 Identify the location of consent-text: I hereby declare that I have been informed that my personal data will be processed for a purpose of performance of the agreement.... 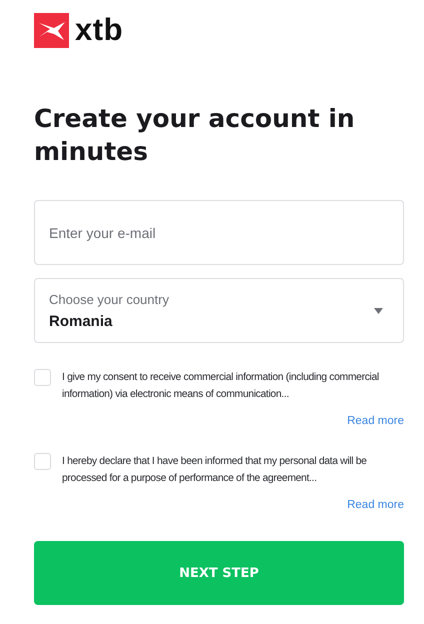
(215, 470).